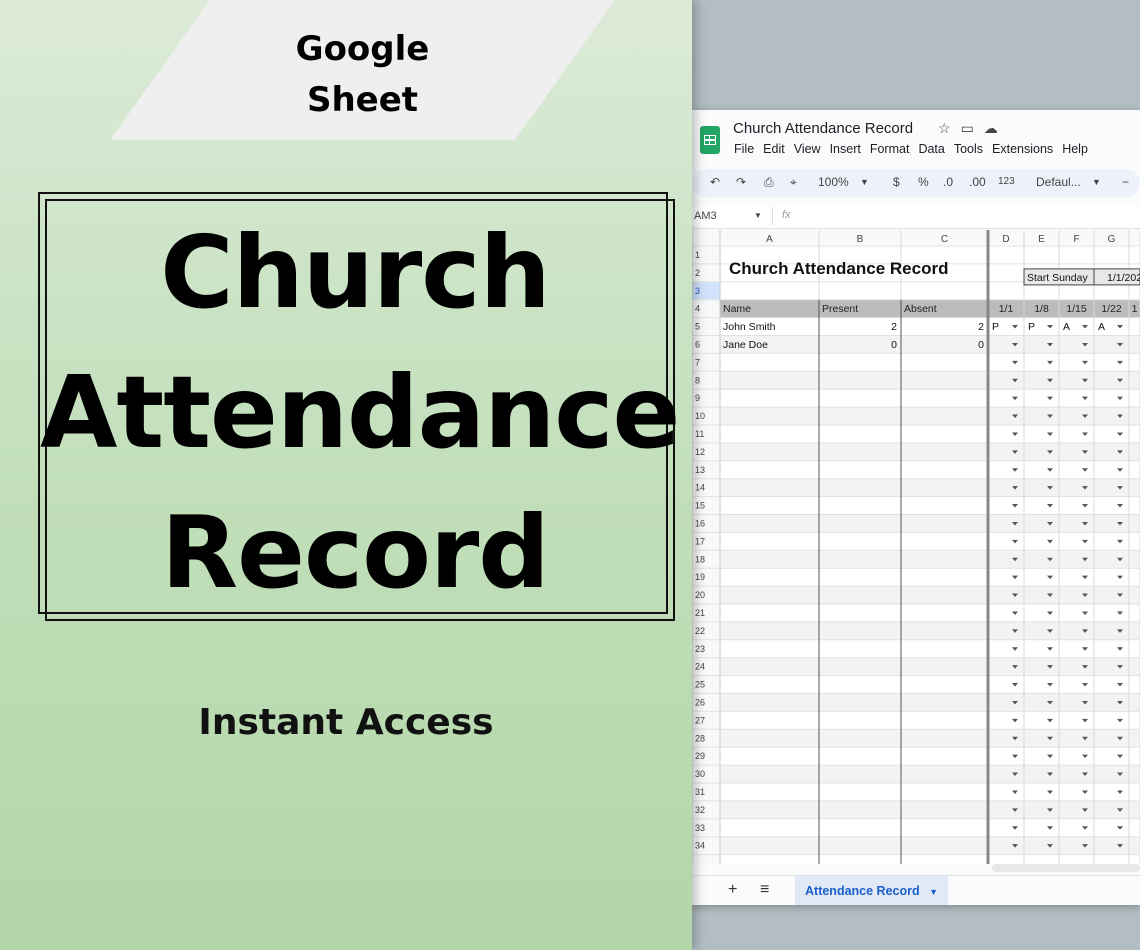 This screenshot has width=1140, height=950. Describe the element at coordinates (1125, 182) in the screenshot. I see `font-size-decrease-button: −` at that location.